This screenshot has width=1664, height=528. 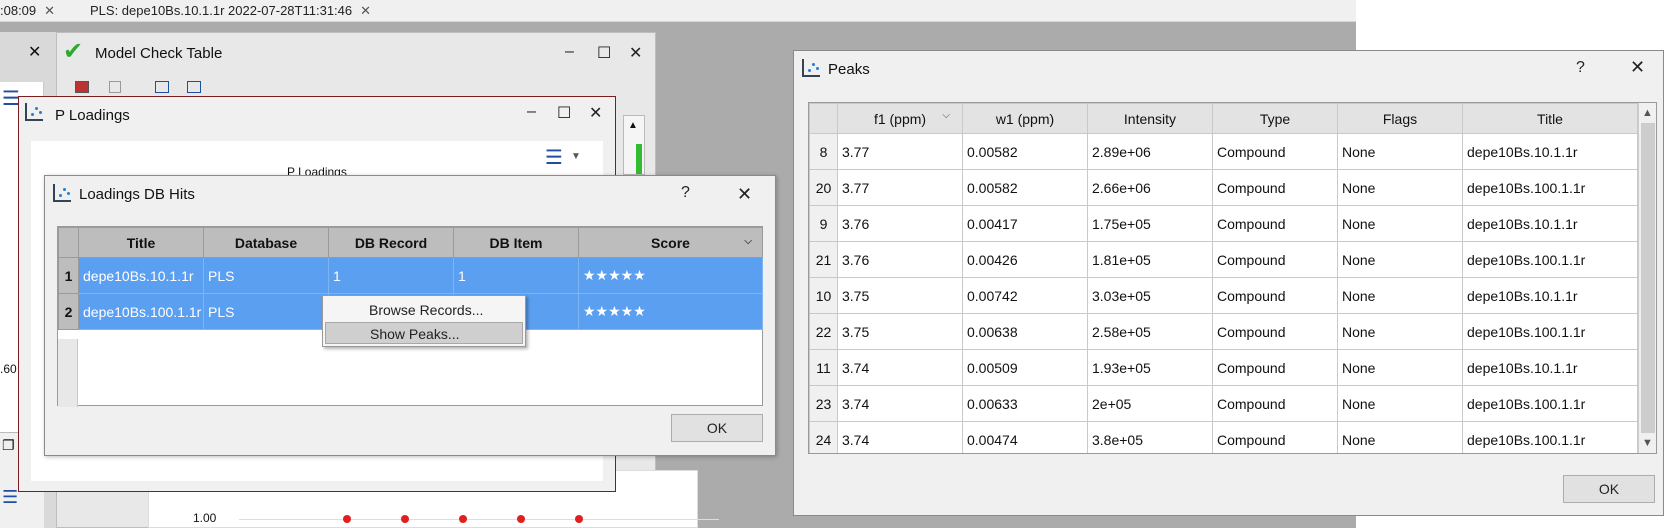 What do you see at coordinates (1025, 118) in the screenshot?
I see `column-header-w1: w1 (ppm)` at bounding box center [1025, 118].